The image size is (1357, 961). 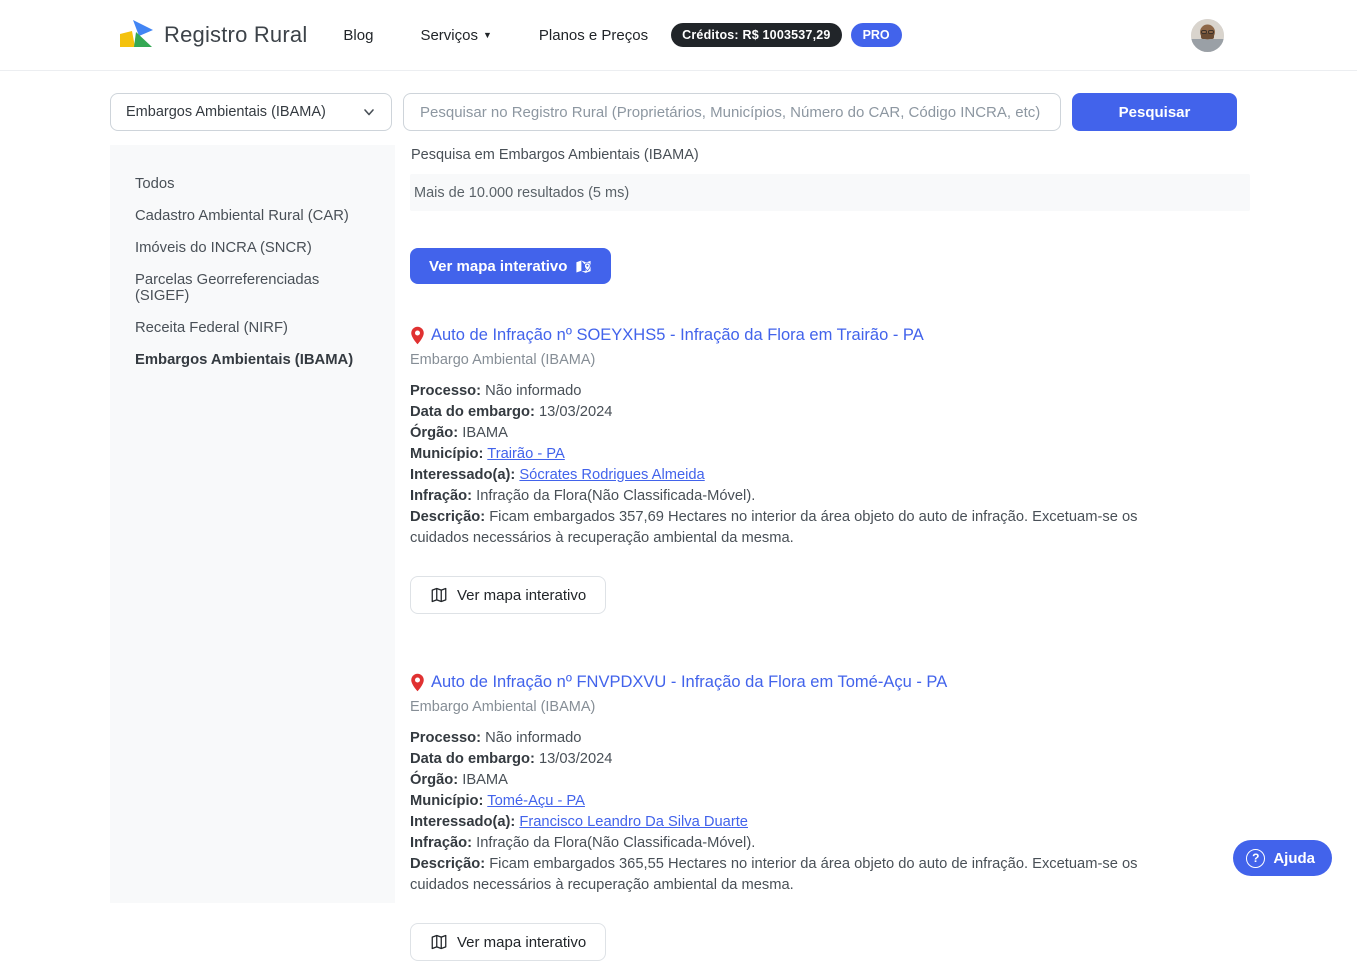 What do you see at coordinates (555, 155) in the screenshot?
I see `search-context-label: Pesquisa em Embargos Ambientais (IBAMA)` at bounding box center [555, 155].